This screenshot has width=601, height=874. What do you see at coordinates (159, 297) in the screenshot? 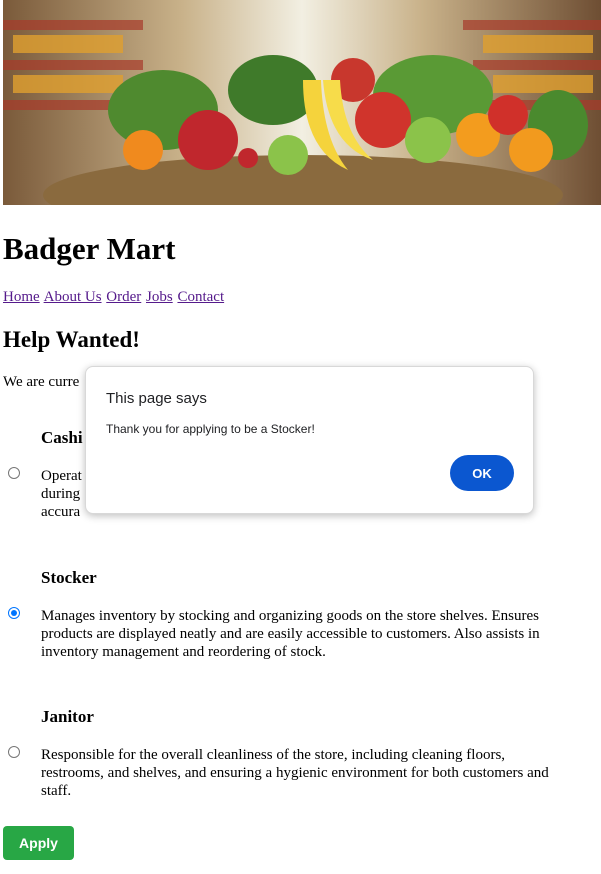
I see `nav-link-jobs: Jobs` at bounding box center [159, 297].